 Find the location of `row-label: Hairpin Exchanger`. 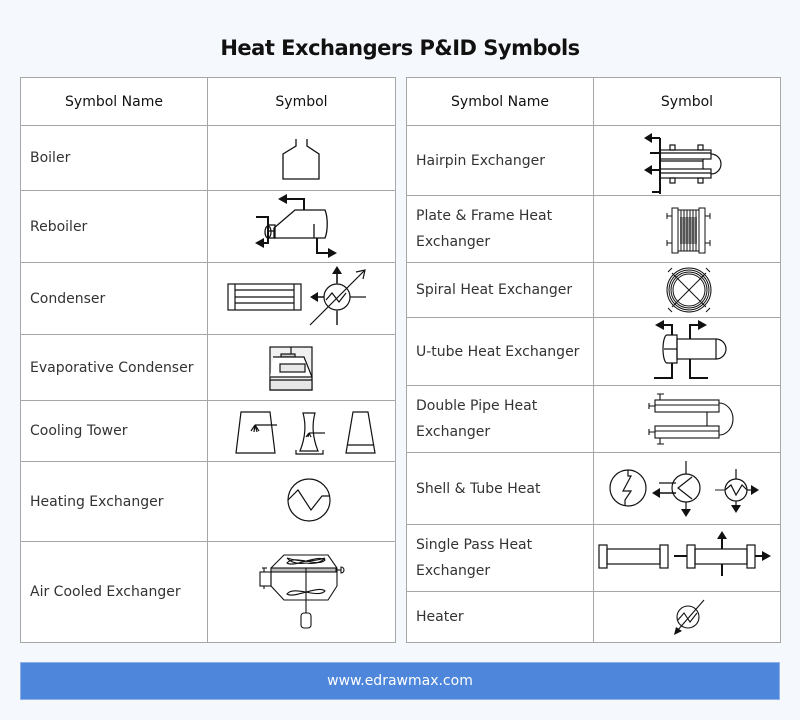

row-label: Hairpin Exchanger is located at coordinates (481, 160).